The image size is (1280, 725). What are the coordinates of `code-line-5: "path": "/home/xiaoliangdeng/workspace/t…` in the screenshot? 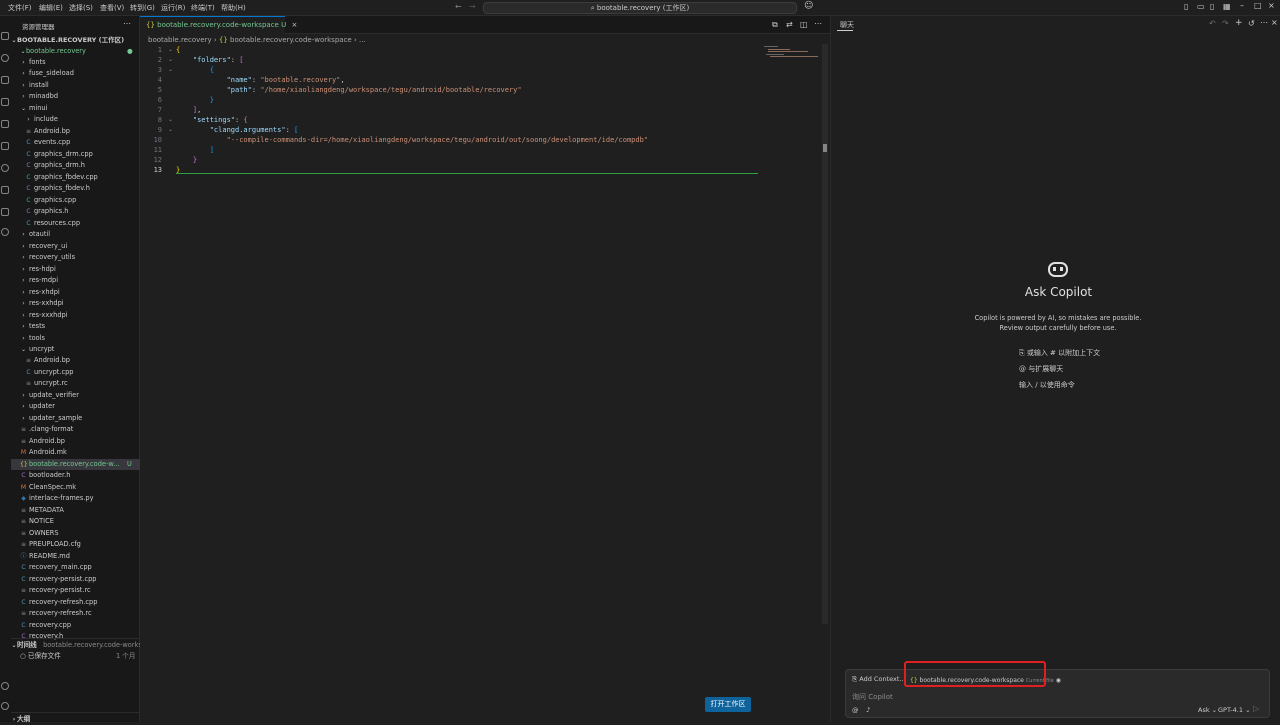 It's located at (349, 90).